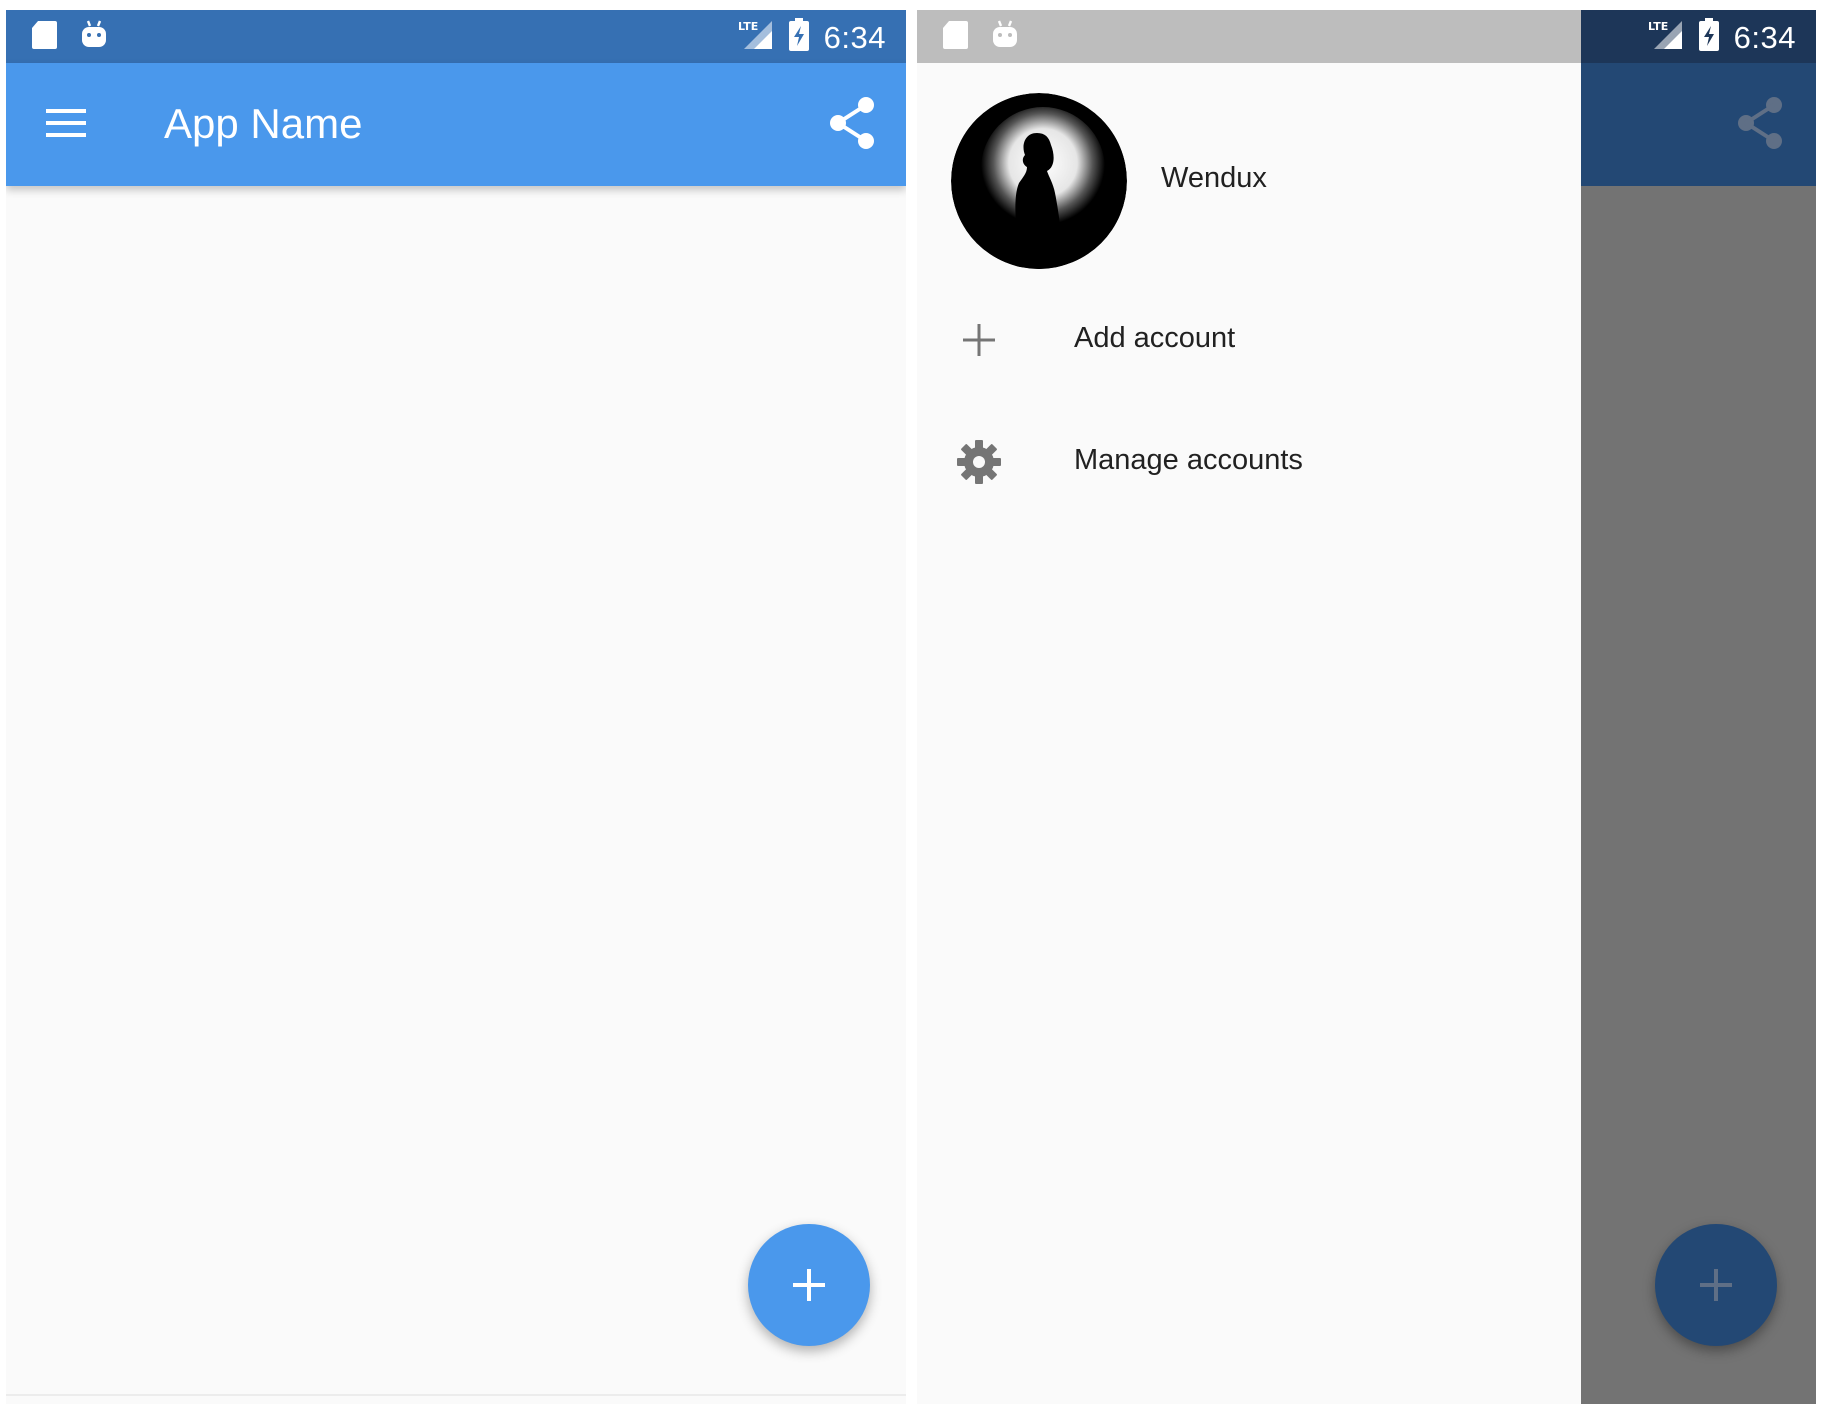  What do you see at coordinates (1188, 460) in the screenshot?
I see `manage-accounts-label: Manage accounts` at bounding box center [1188, 460].